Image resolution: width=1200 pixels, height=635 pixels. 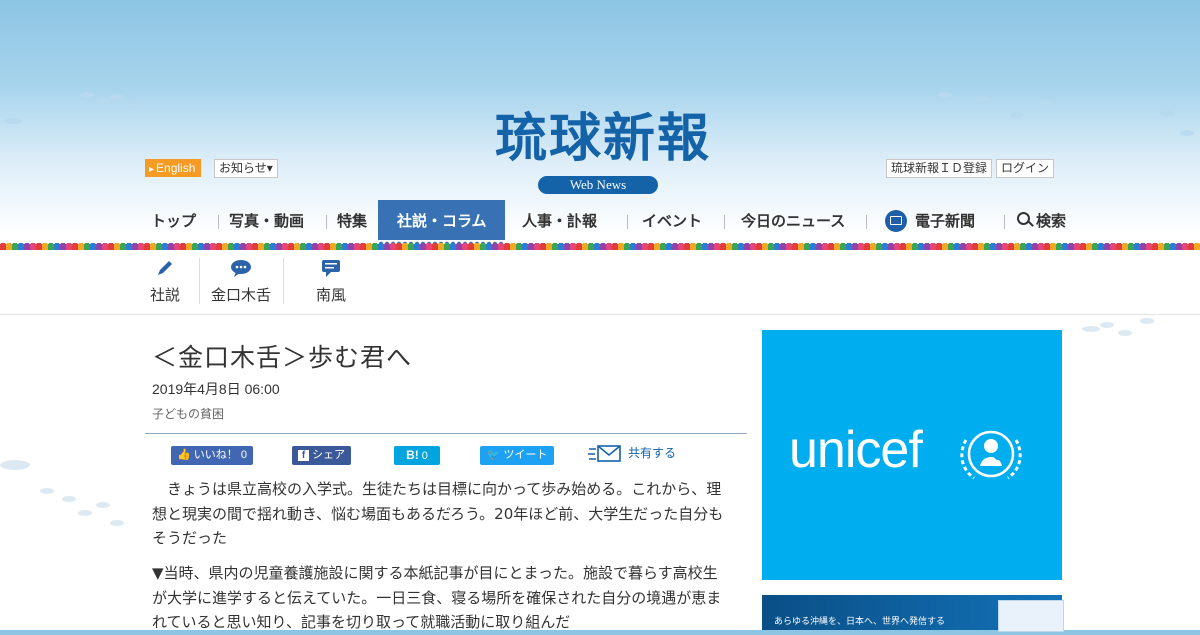 What do you see at coordinates (600, 242) in the screenshot?
I see `pattern-band-scallop` at bounding box center [600, 242].